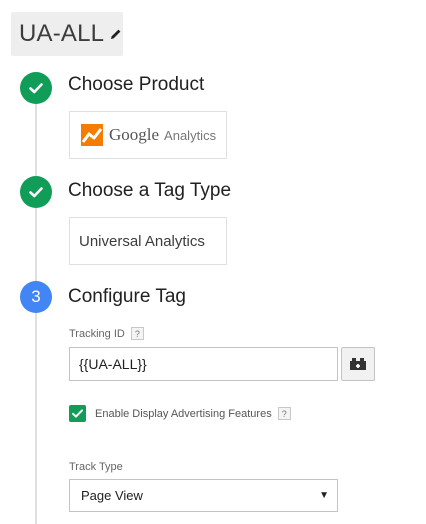 This screenshot has height=524, width=426. I want to click on display-advertising-checkbox, so click(77, 413).